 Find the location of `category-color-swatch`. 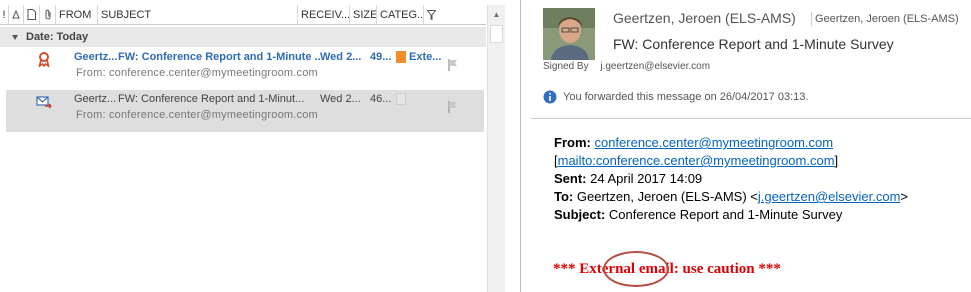

category-color-swatch is located at coordinates (401, 57).